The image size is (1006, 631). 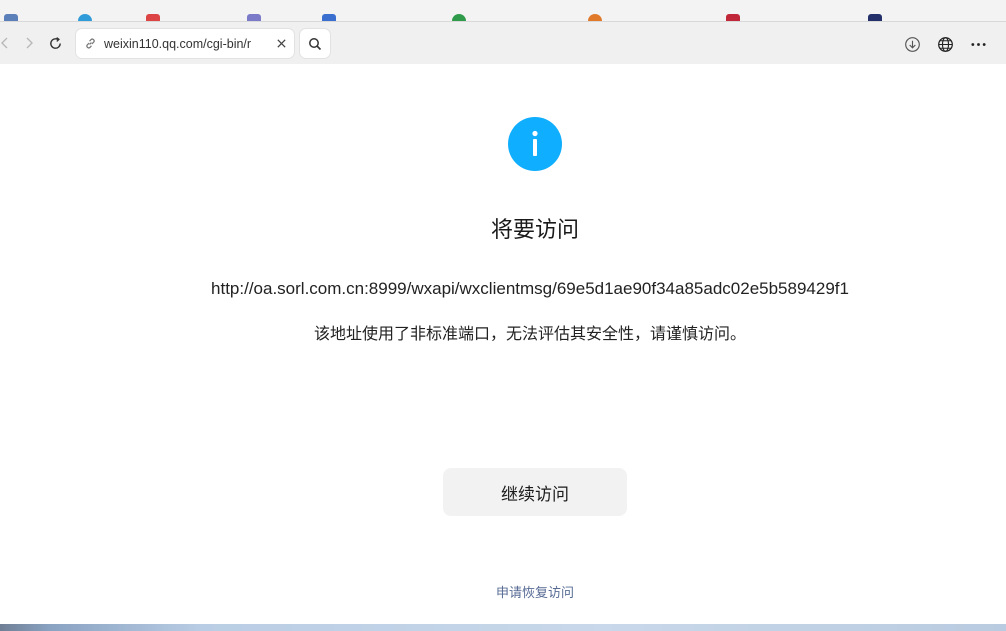 I want to click on chevron-left-icon, so click(x=4, y=43).